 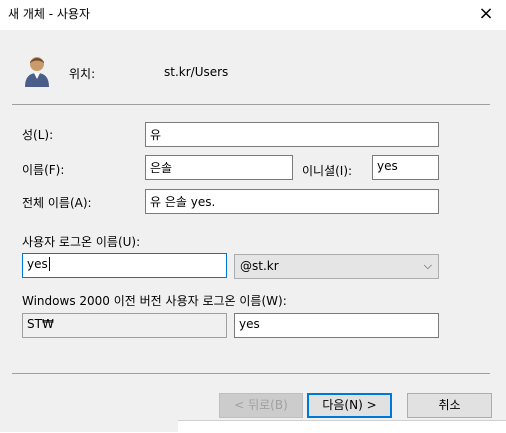 I want to click on full-name-field: 유 은솔 yes., so click(x=292, y=201).